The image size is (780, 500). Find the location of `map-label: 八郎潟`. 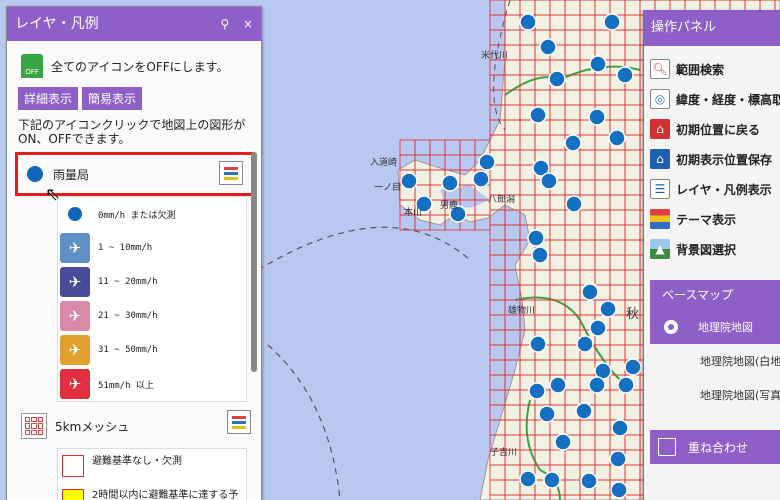

map-label: 八郎潟 is located at coordinates (502, 200).